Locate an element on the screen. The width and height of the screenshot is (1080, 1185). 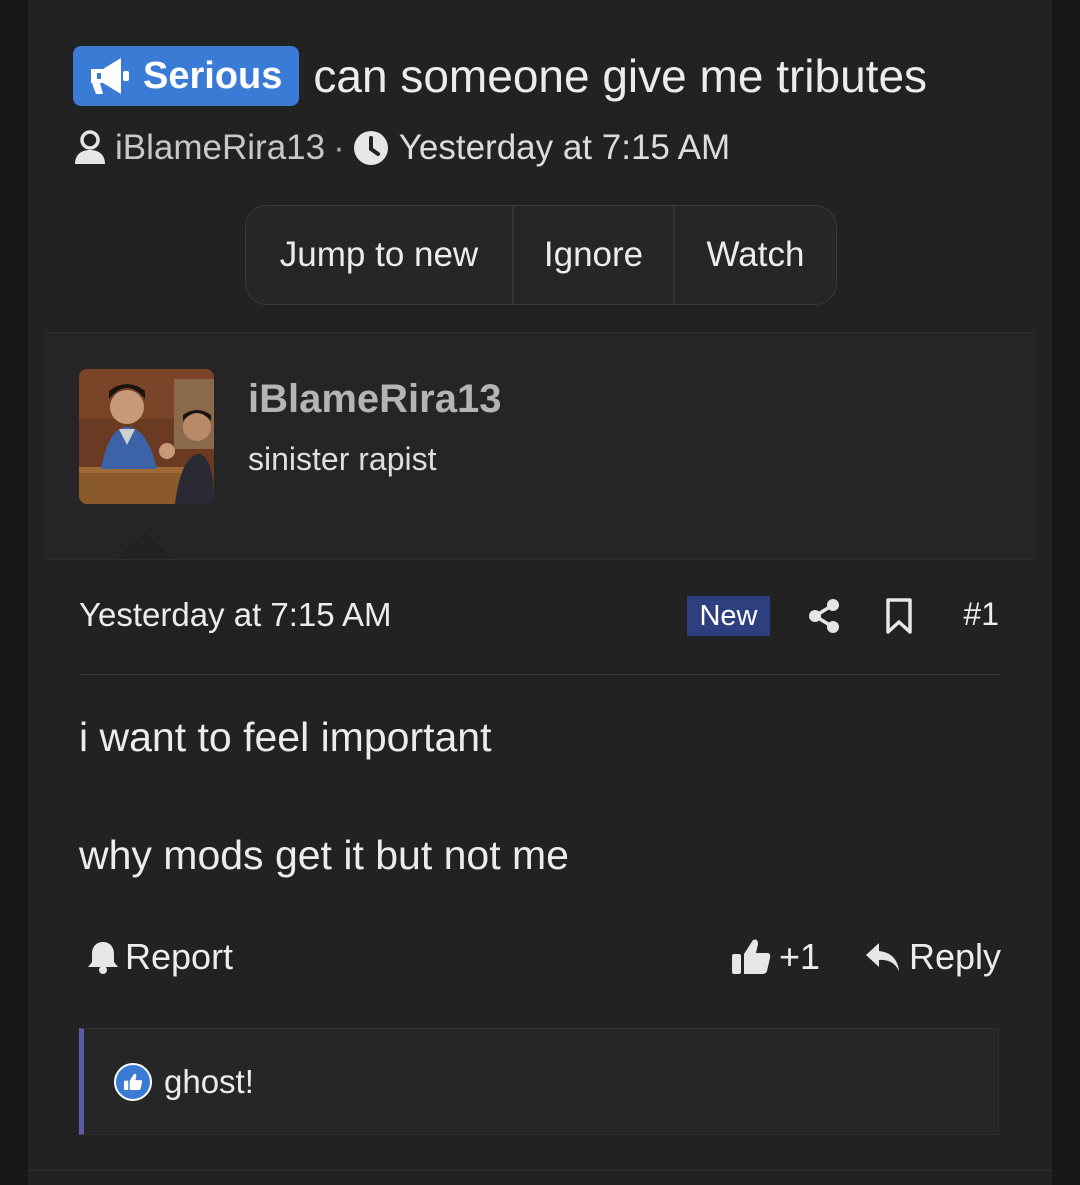
reaction-user-link: ghost! is located at coordinates (209, 1082).